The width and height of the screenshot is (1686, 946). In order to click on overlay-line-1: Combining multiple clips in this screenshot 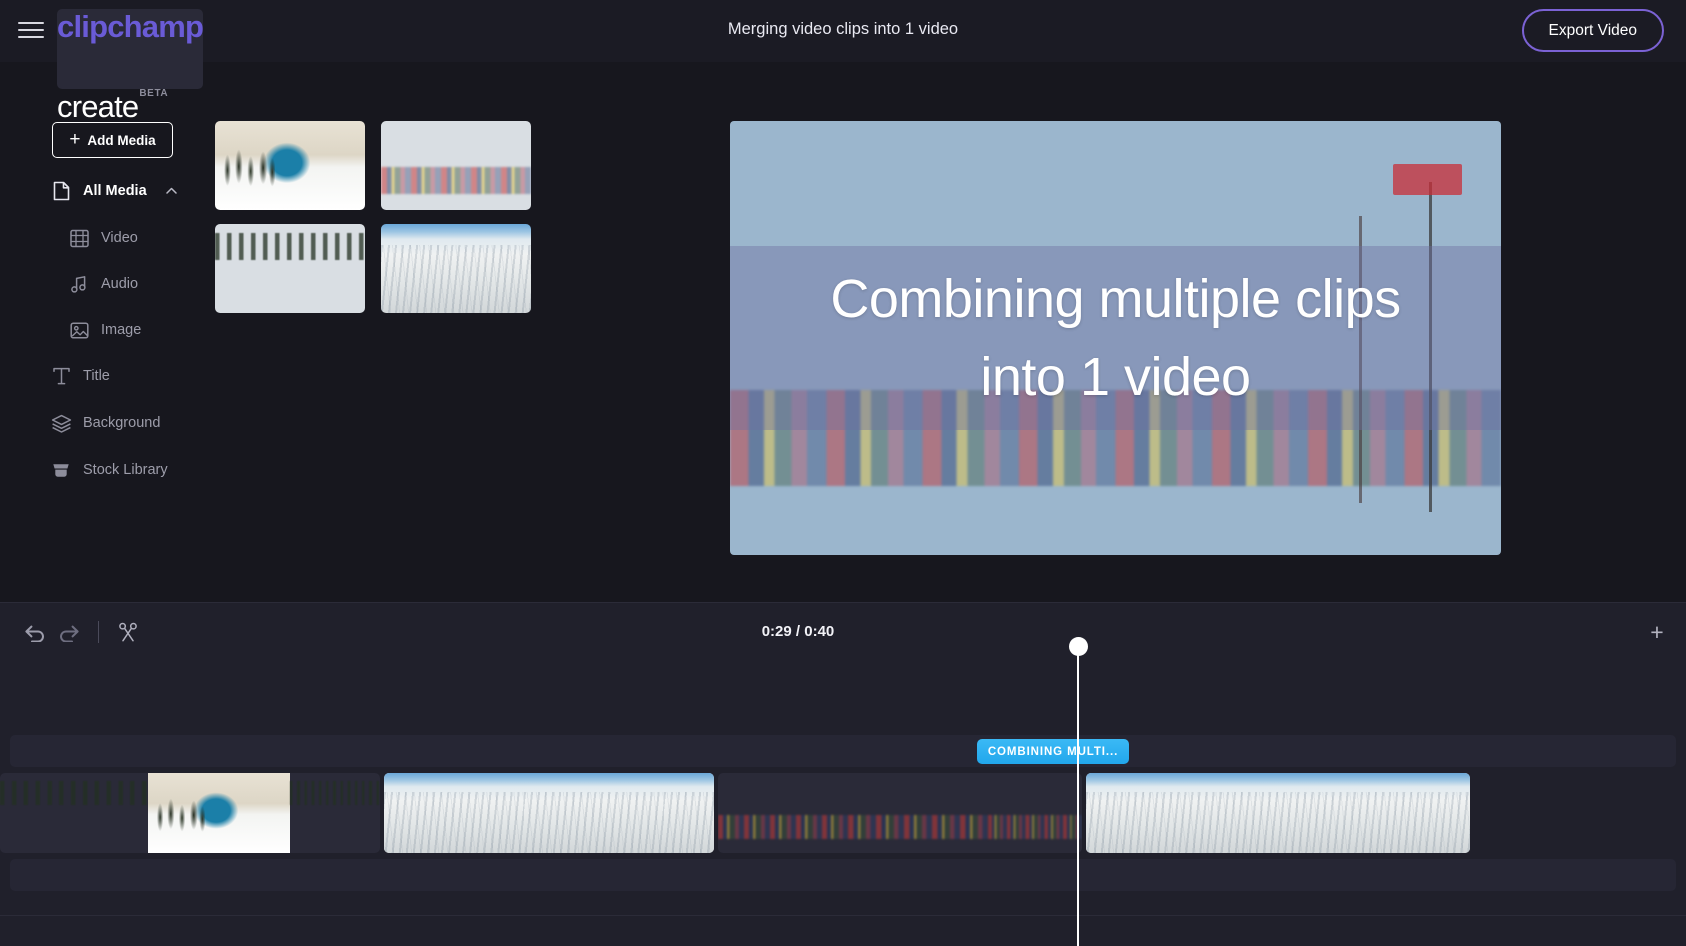, I will do `click(1115, 298)`.